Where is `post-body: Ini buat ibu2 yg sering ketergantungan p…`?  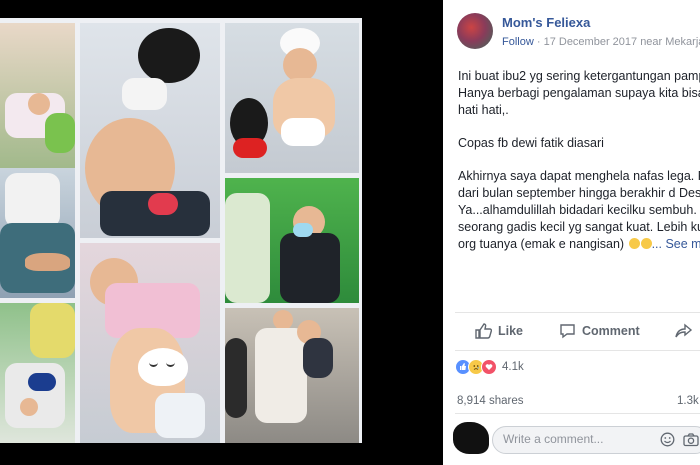
post-body: Ini buat ibu2 yg sering ketergantungan p… is located at coordinates (579, 168).